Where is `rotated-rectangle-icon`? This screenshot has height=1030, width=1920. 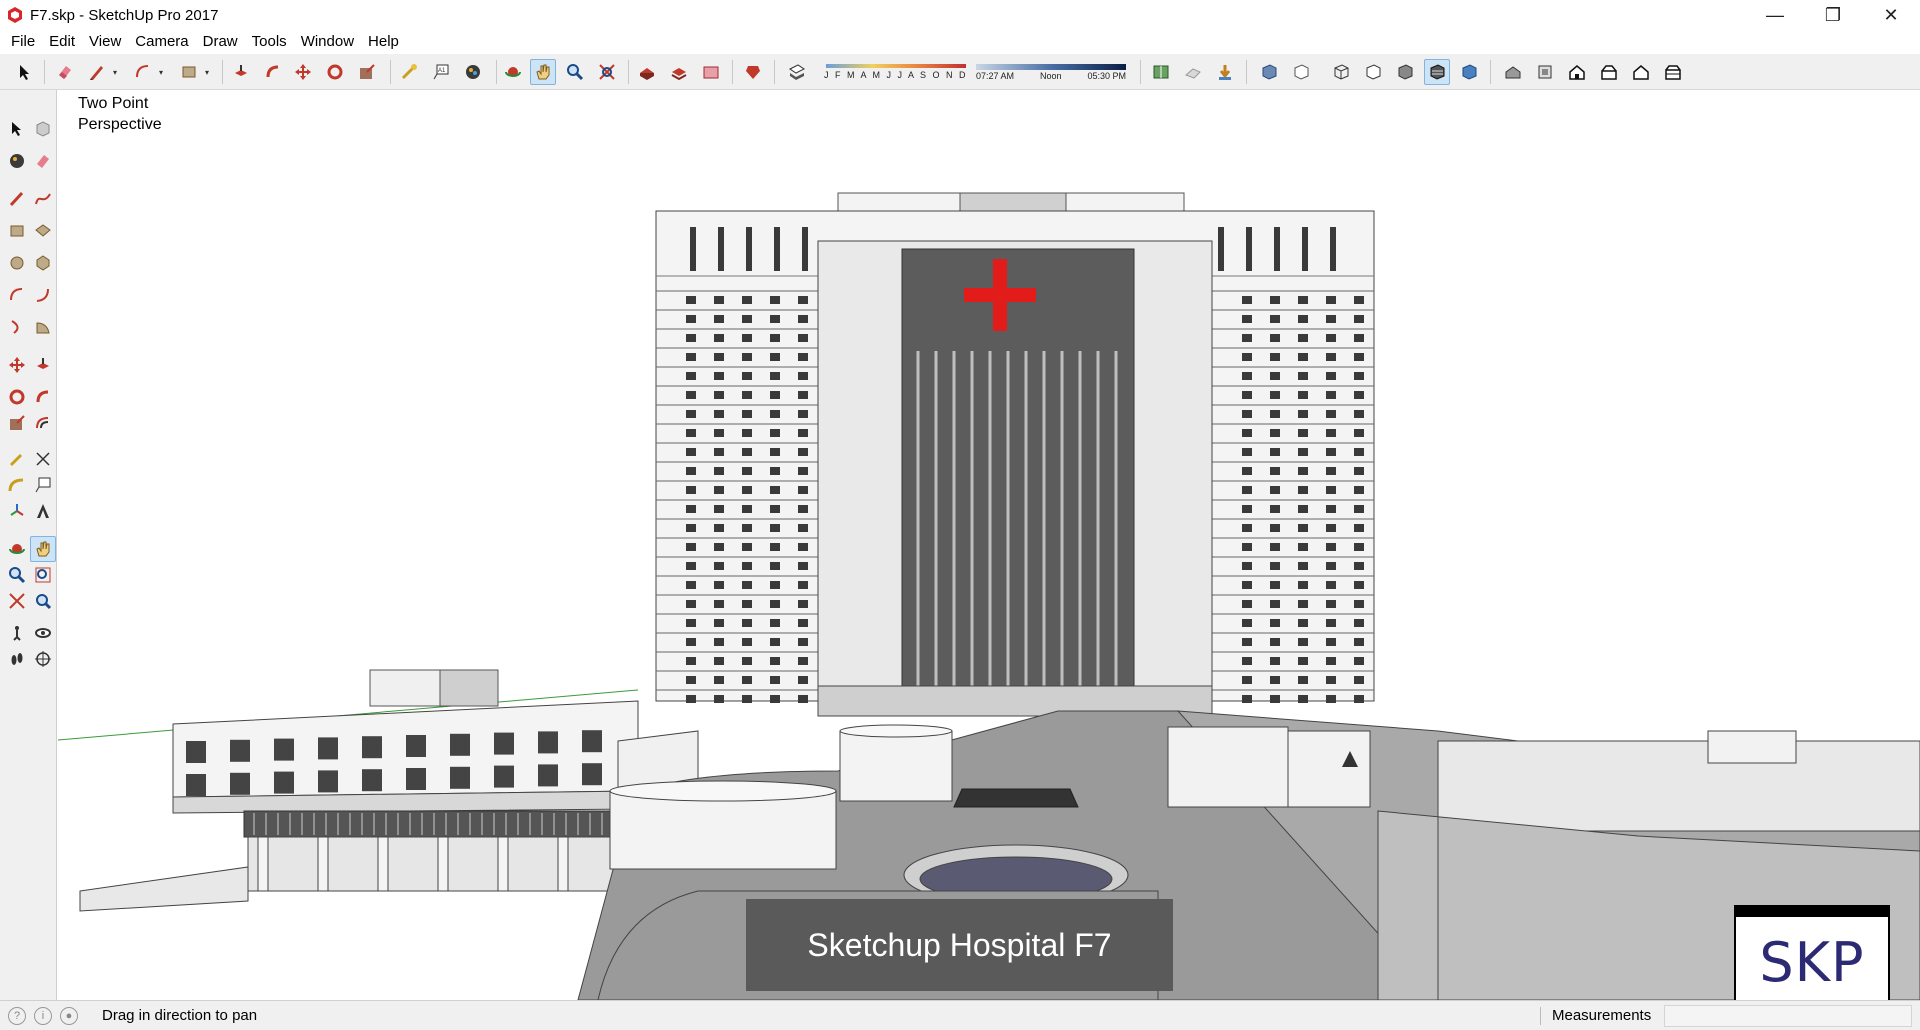 rotated-rectangle-icon is located at coordinates (43, 231).